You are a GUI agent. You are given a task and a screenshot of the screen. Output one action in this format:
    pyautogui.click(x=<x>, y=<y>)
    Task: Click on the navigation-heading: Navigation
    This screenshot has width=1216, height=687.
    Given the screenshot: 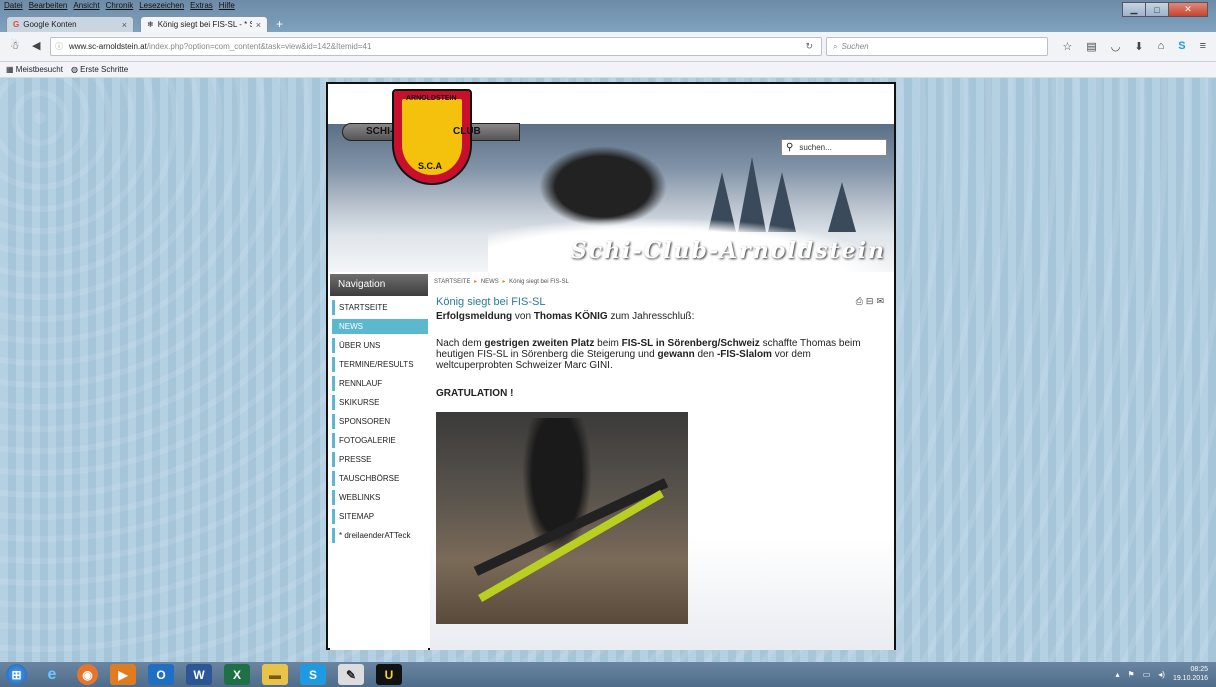 What is the action you would take?
    pyautogui.click(x=379, y=285)
    